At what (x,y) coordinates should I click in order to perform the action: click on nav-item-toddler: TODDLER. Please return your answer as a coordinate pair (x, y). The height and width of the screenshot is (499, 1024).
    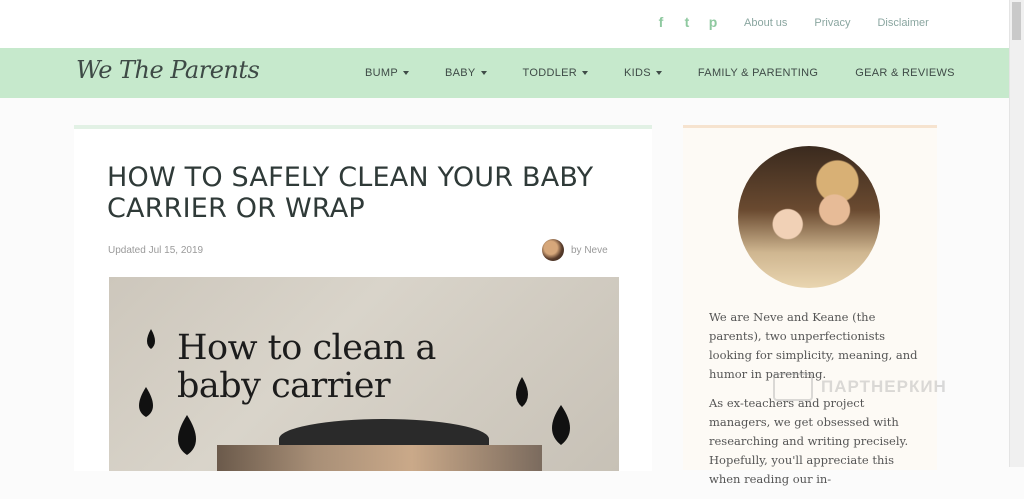
    Looking at the image, I should click on (555, 73).